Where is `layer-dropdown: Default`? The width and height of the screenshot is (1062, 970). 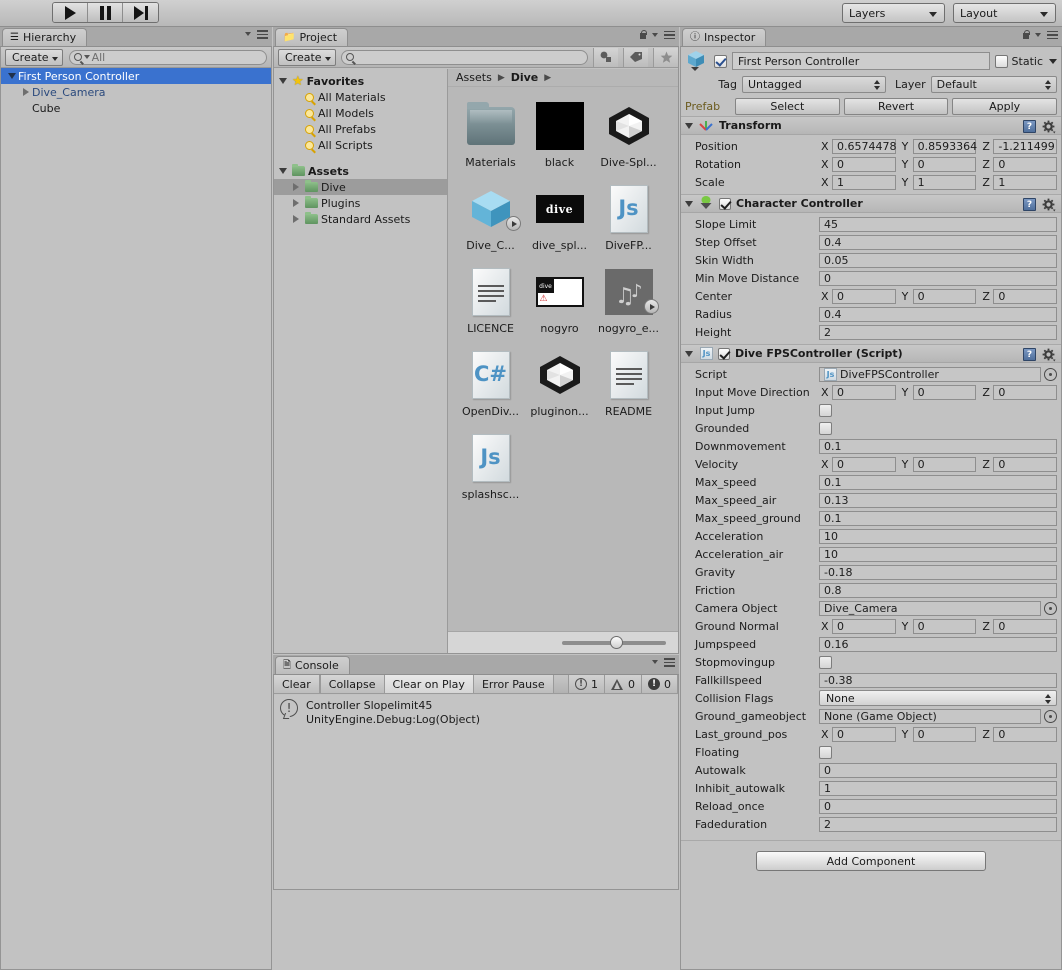 layer-dropdown: Default is located at coordinates (993, 84).